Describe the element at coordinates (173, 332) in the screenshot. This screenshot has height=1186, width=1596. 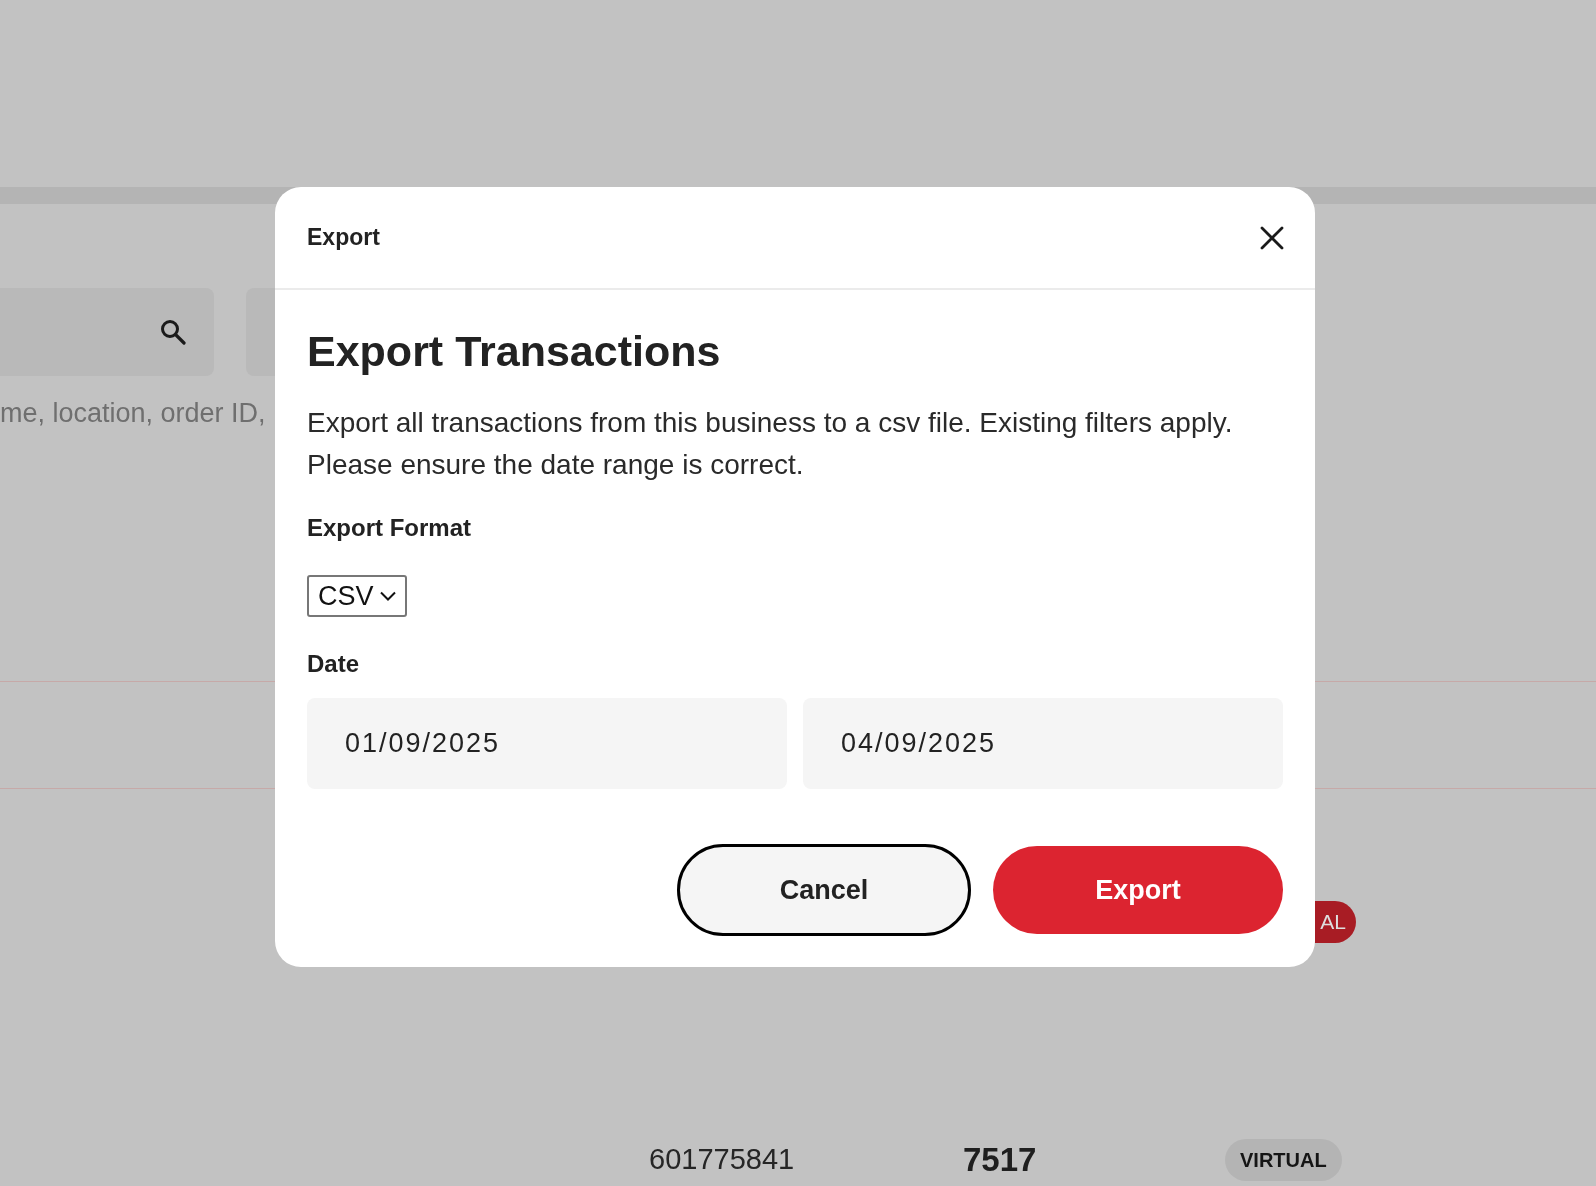
I see `search-icon` at that location.